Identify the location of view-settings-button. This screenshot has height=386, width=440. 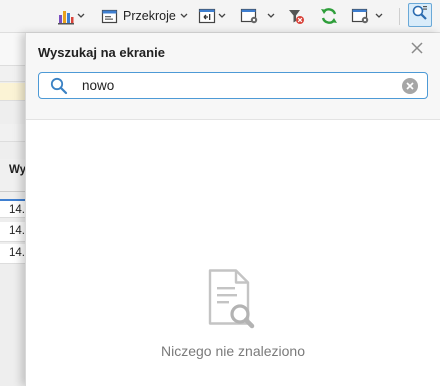
(367, 16).